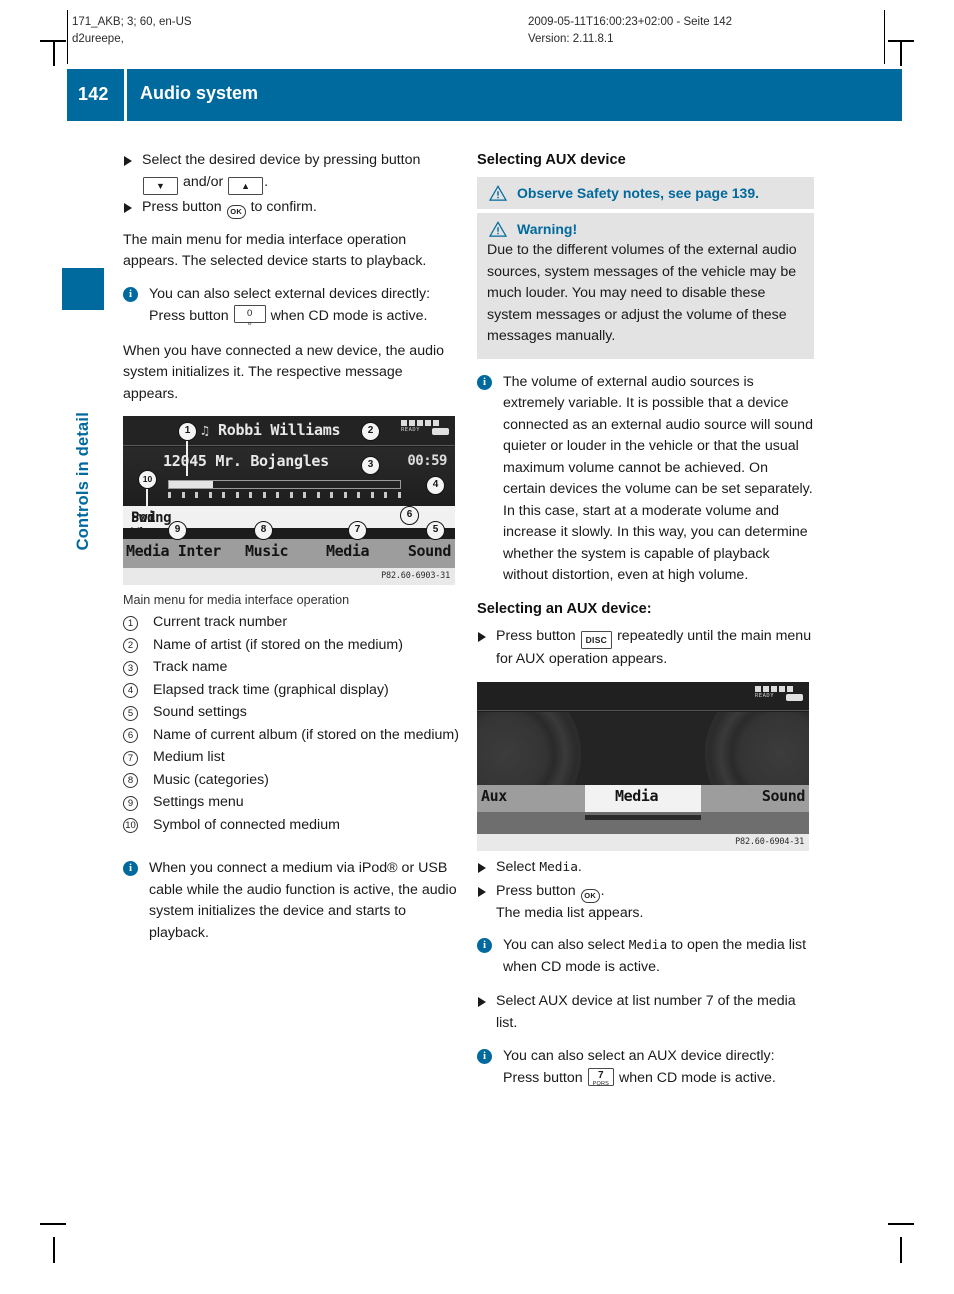 Image resolution: width=954 pixels, height=1294 pixels. I want to click on legend-number: 10, so click(130, 825).